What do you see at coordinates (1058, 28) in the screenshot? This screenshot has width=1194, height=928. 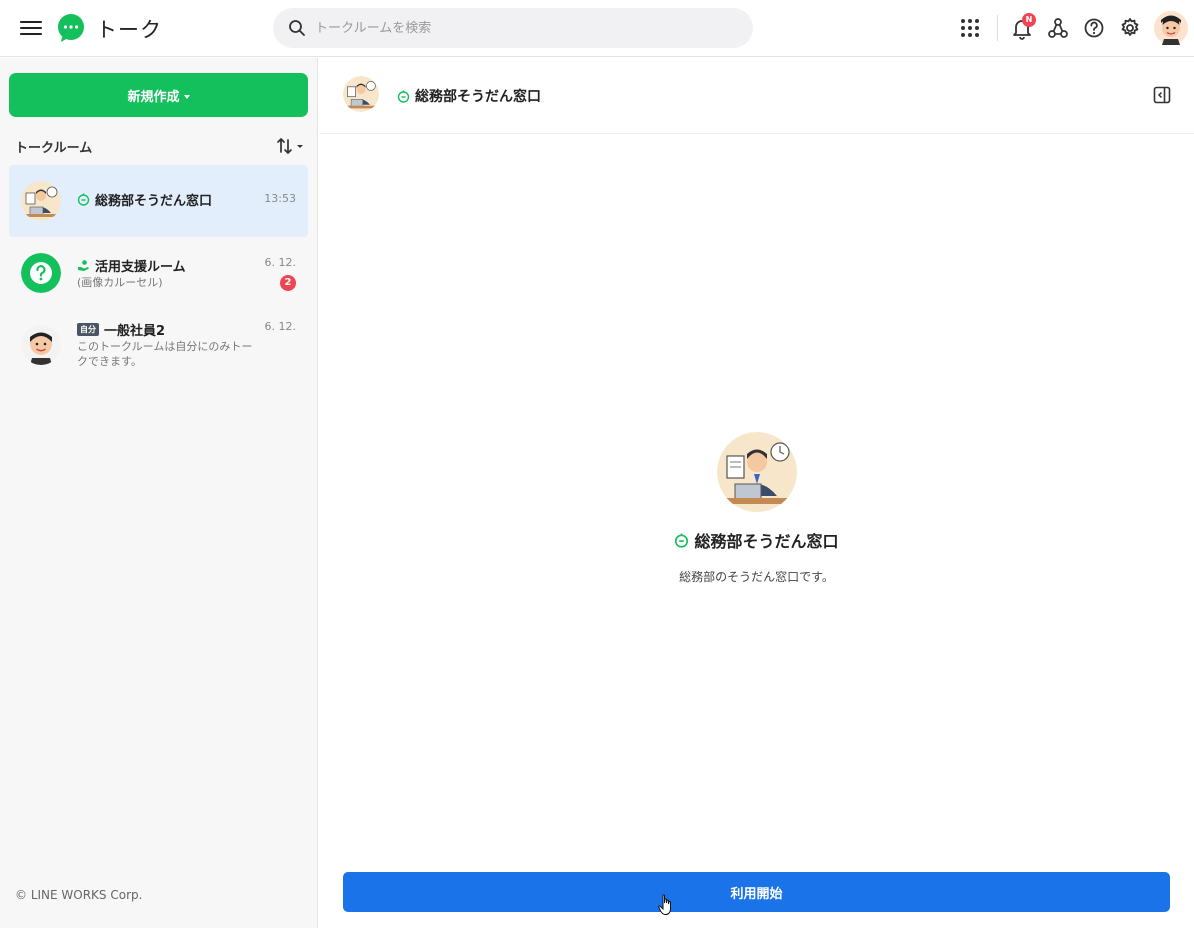 I see `org-chart-icon` at bounding box center [1058, 28].